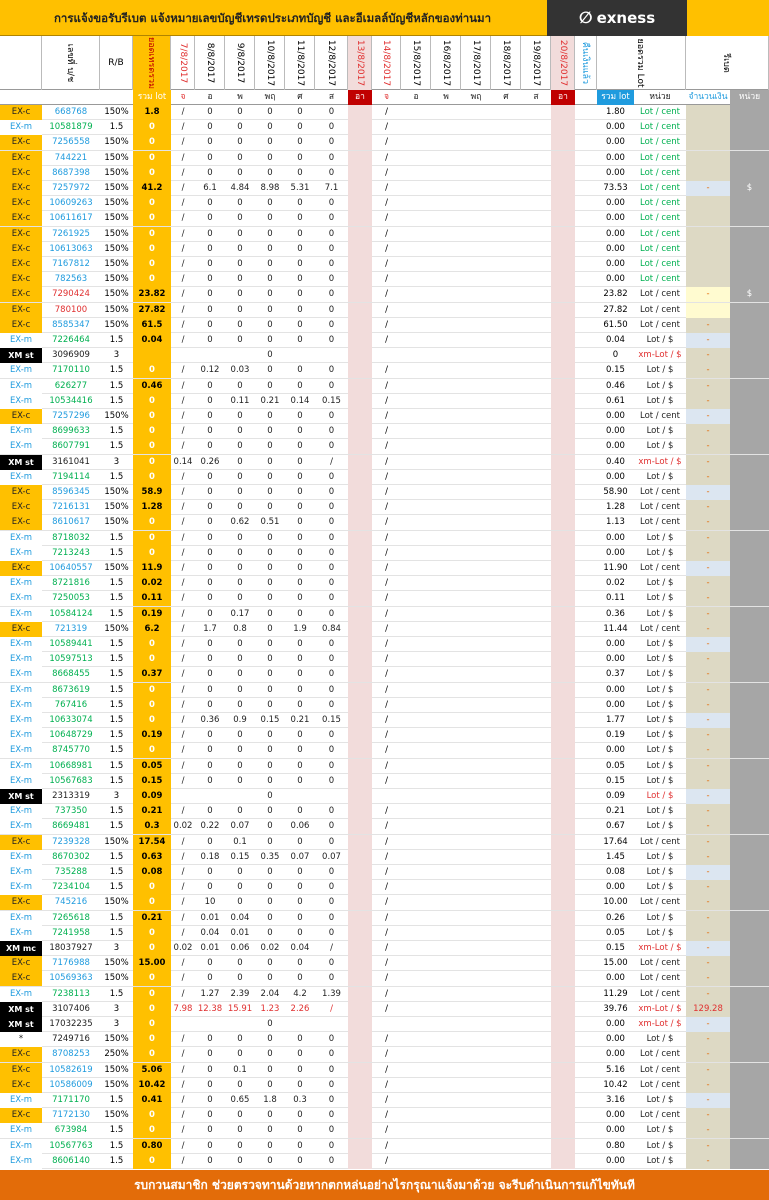  I want to click on table-row: EX-c 10611617 150% 0/0 0 0 0 0/0.00 Lot / cent, so click(384, 219).